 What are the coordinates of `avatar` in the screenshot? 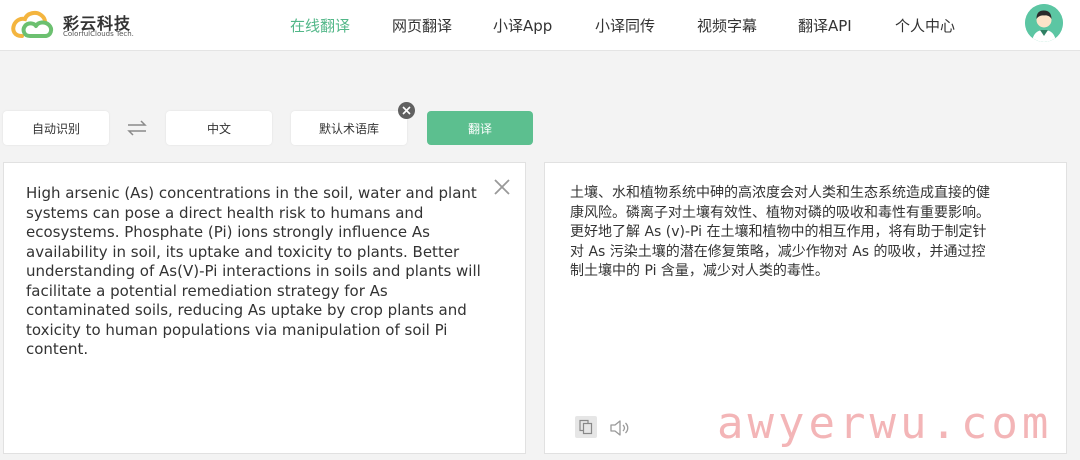 It's located at (1044, 23).